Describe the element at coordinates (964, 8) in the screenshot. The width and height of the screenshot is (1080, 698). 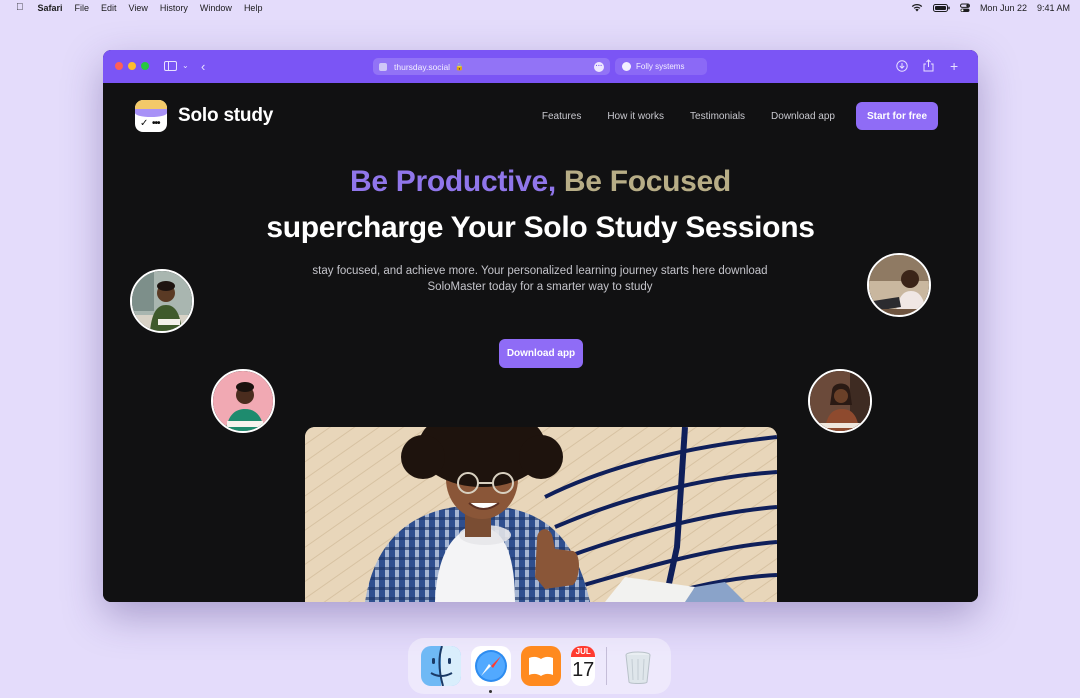
I see `control-center-icon` at that location.